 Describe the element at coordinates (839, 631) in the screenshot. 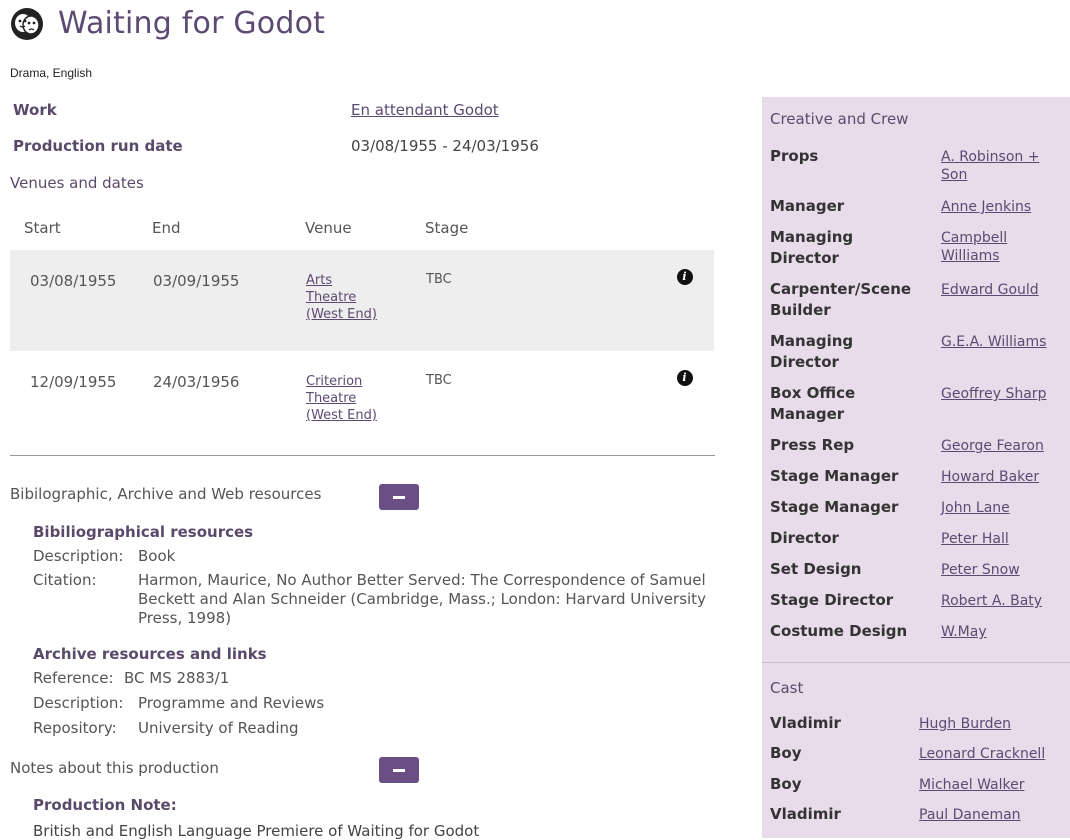

I see `crew-role: Costume Design` at that location.